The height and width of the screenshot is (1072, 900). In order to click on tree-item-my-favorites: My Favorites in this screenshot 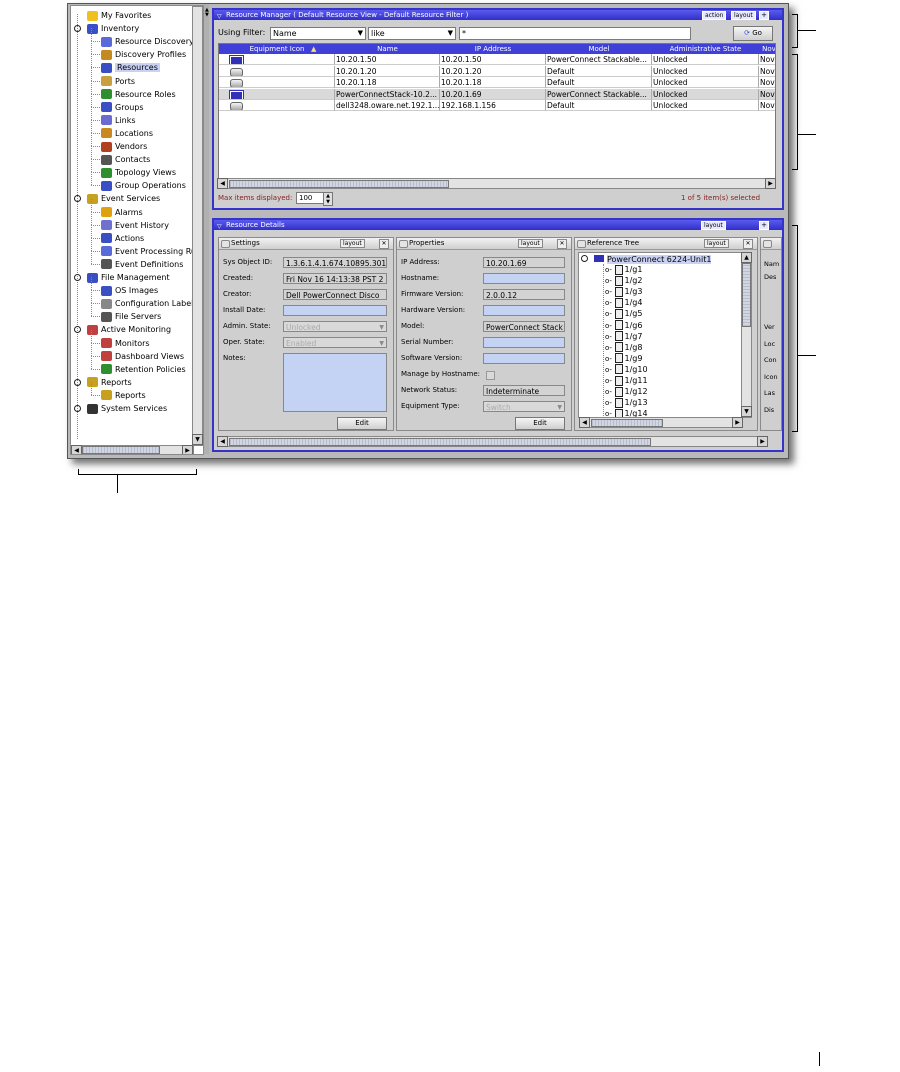, I will do `click(119, 15)`.